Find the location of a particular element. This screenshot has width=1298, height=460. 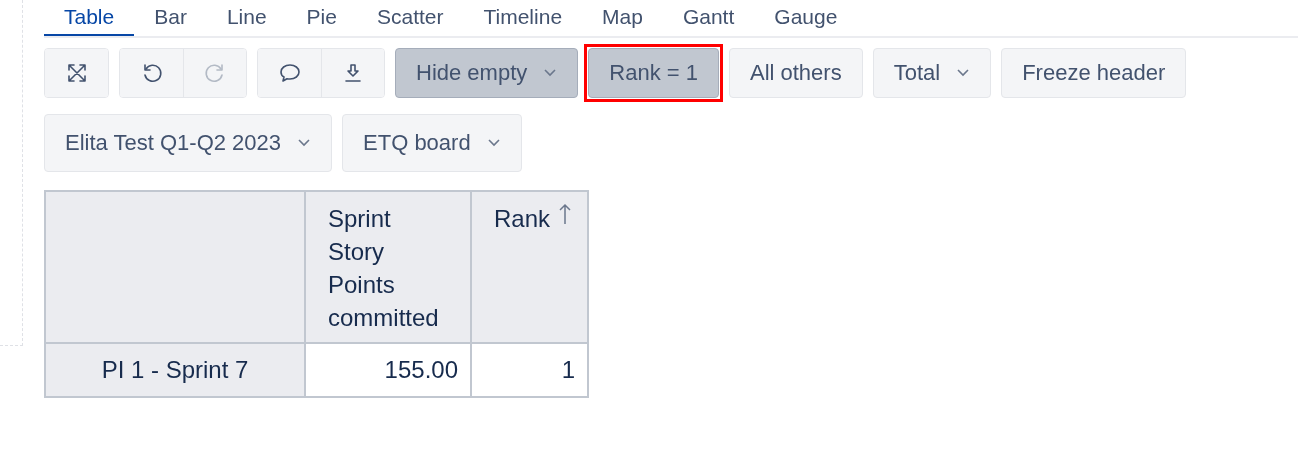

chart-type-tab: Scatter is located at coordinates (410, 18).